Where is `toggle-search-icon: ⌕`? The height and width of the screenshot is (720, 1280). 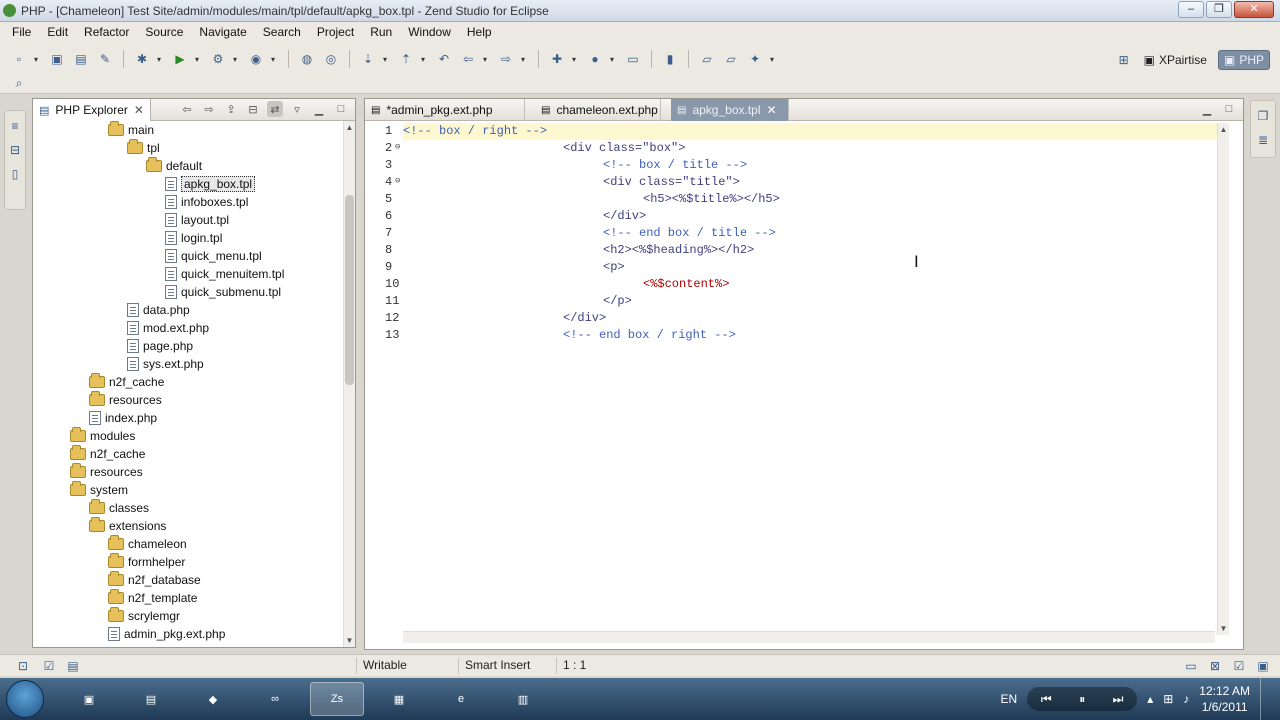 toggle-search-icon: ⌕ is located at coordinates (19, 83).